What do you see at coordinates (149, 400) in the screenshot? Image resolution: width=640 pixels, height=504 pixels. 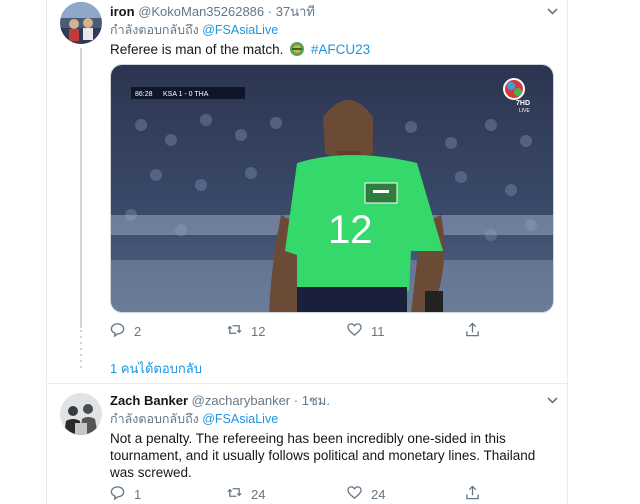 I see `display-name: Zach Banker` at bounding box center [149, 400].